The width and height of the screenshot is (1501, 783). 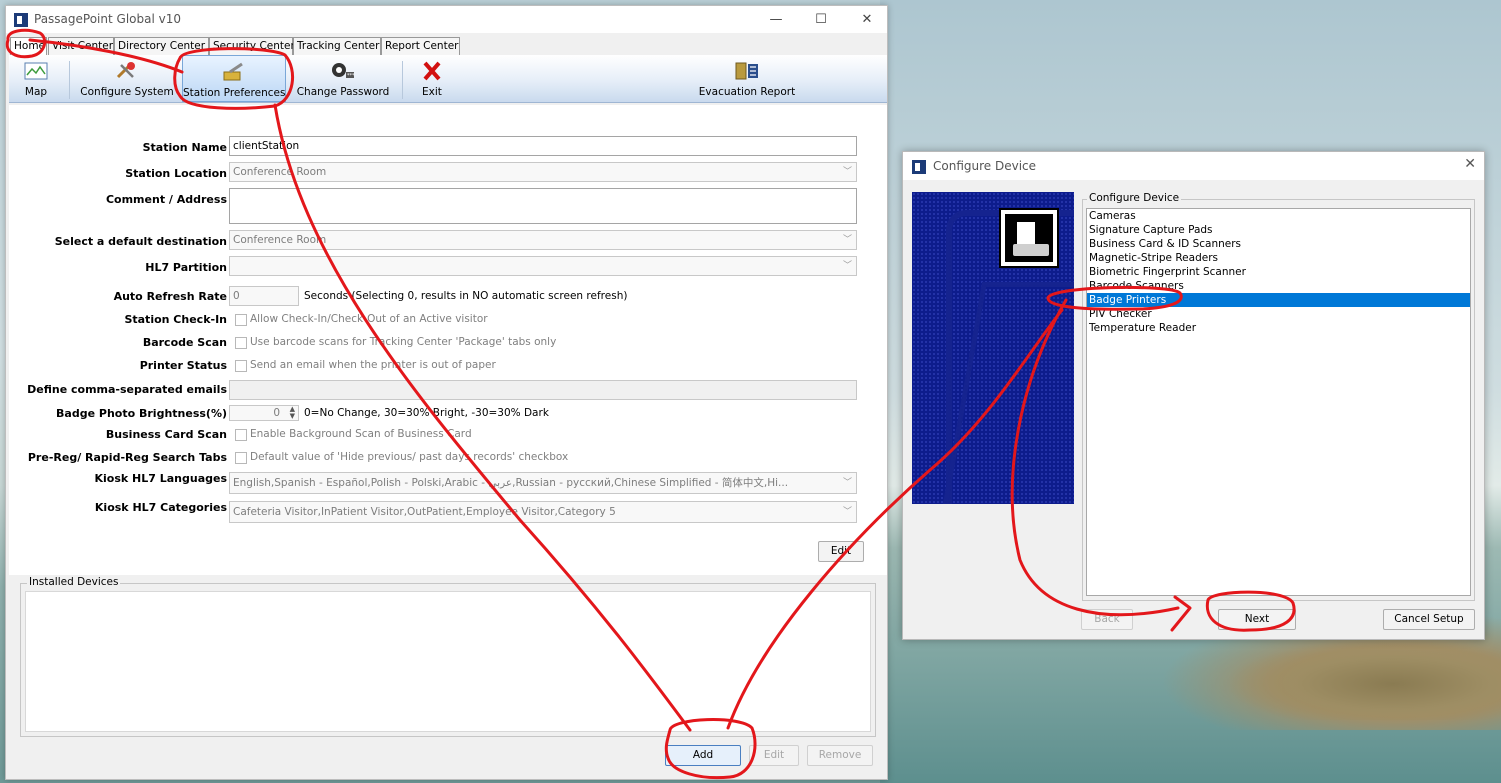 I want to click on wizard-side-image, so click(x=993, y=348).